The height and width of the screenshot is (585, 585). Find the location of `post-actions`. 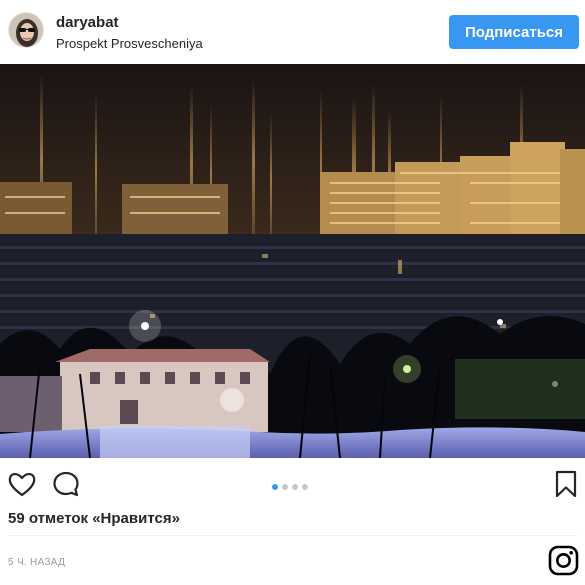

post-actions is located at coordinates (292, 484).